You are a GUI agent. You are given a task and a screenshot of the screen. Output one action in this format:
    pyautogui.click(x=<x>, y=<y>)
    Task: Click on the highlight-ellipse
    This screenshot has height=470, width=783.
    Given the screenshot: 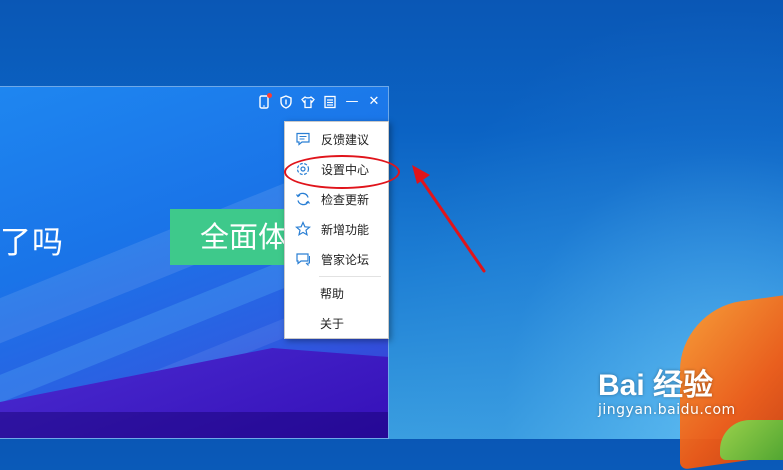 What is the action you would take?
    pyautogui.click(x=342, y=172)
    